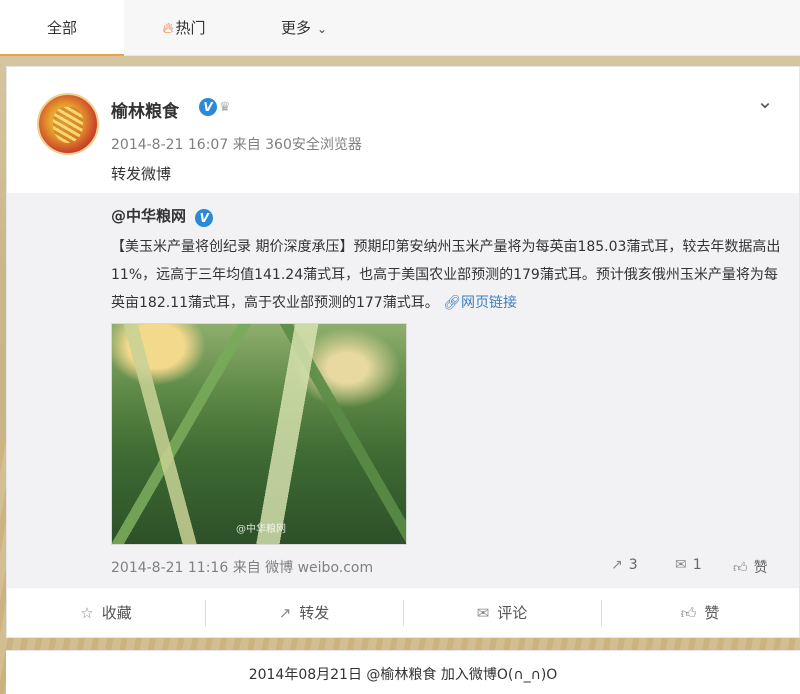 The image size is (800, 694). What do you see at coordinates (314, 613) in the screenshot?
I see `repost-label: 转发` at bounding box center [314, 613].